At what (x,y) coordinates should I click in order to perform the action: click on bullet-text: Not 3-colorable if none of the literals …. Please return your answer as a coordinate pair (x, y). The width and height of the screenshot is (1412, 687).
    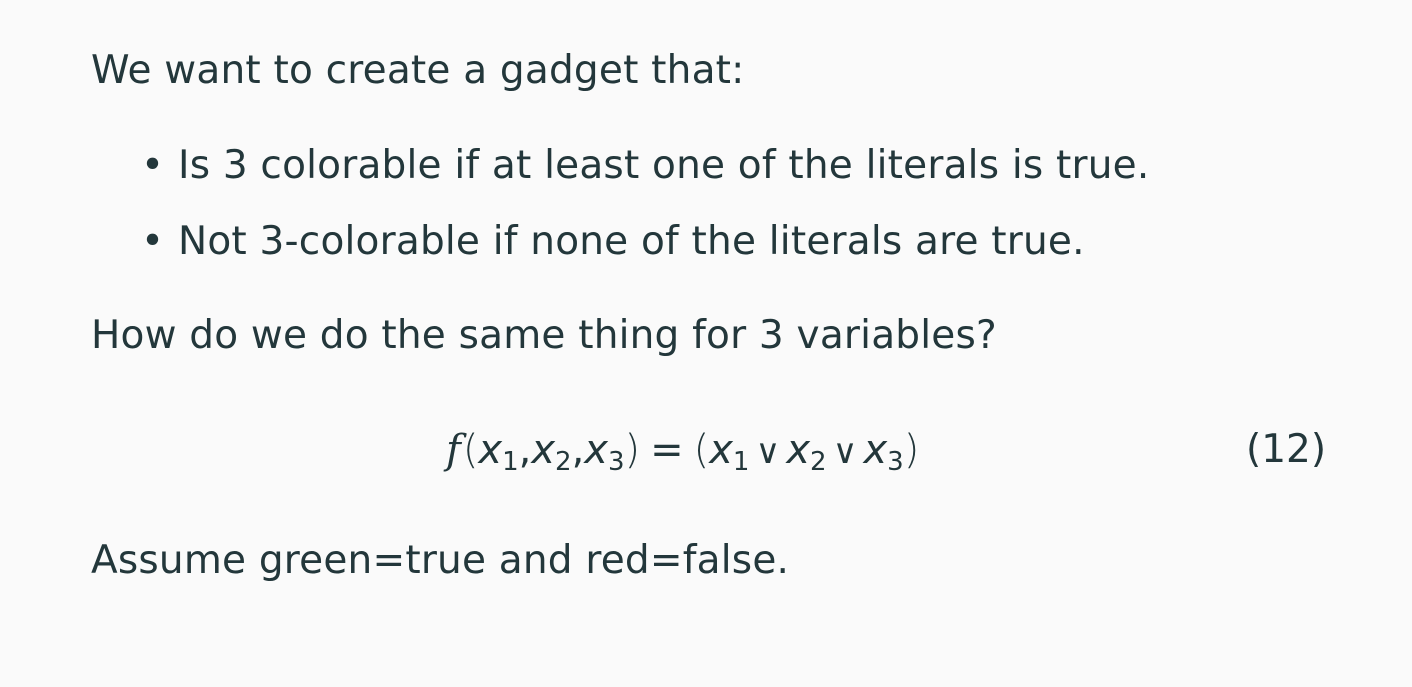
    Looking at the image, I should click on (631, 241).